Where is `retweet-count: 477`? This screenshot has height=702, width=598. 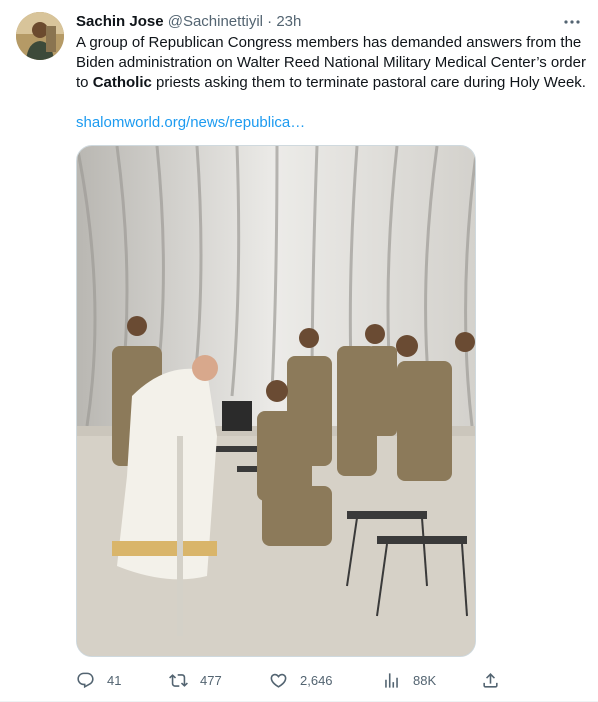 retweet-count: 477 is located at coordinates (211, 680).